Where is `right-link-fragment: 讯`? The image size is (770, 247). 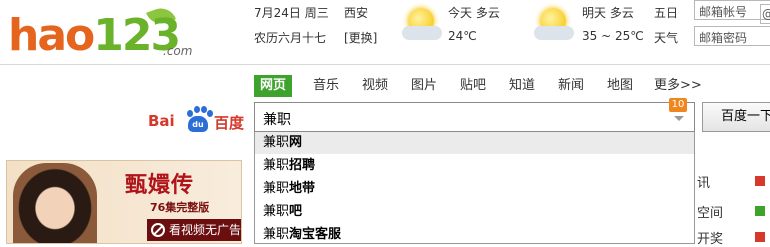 right-link-fragment: 讯 is located at coordinates (703, 181).